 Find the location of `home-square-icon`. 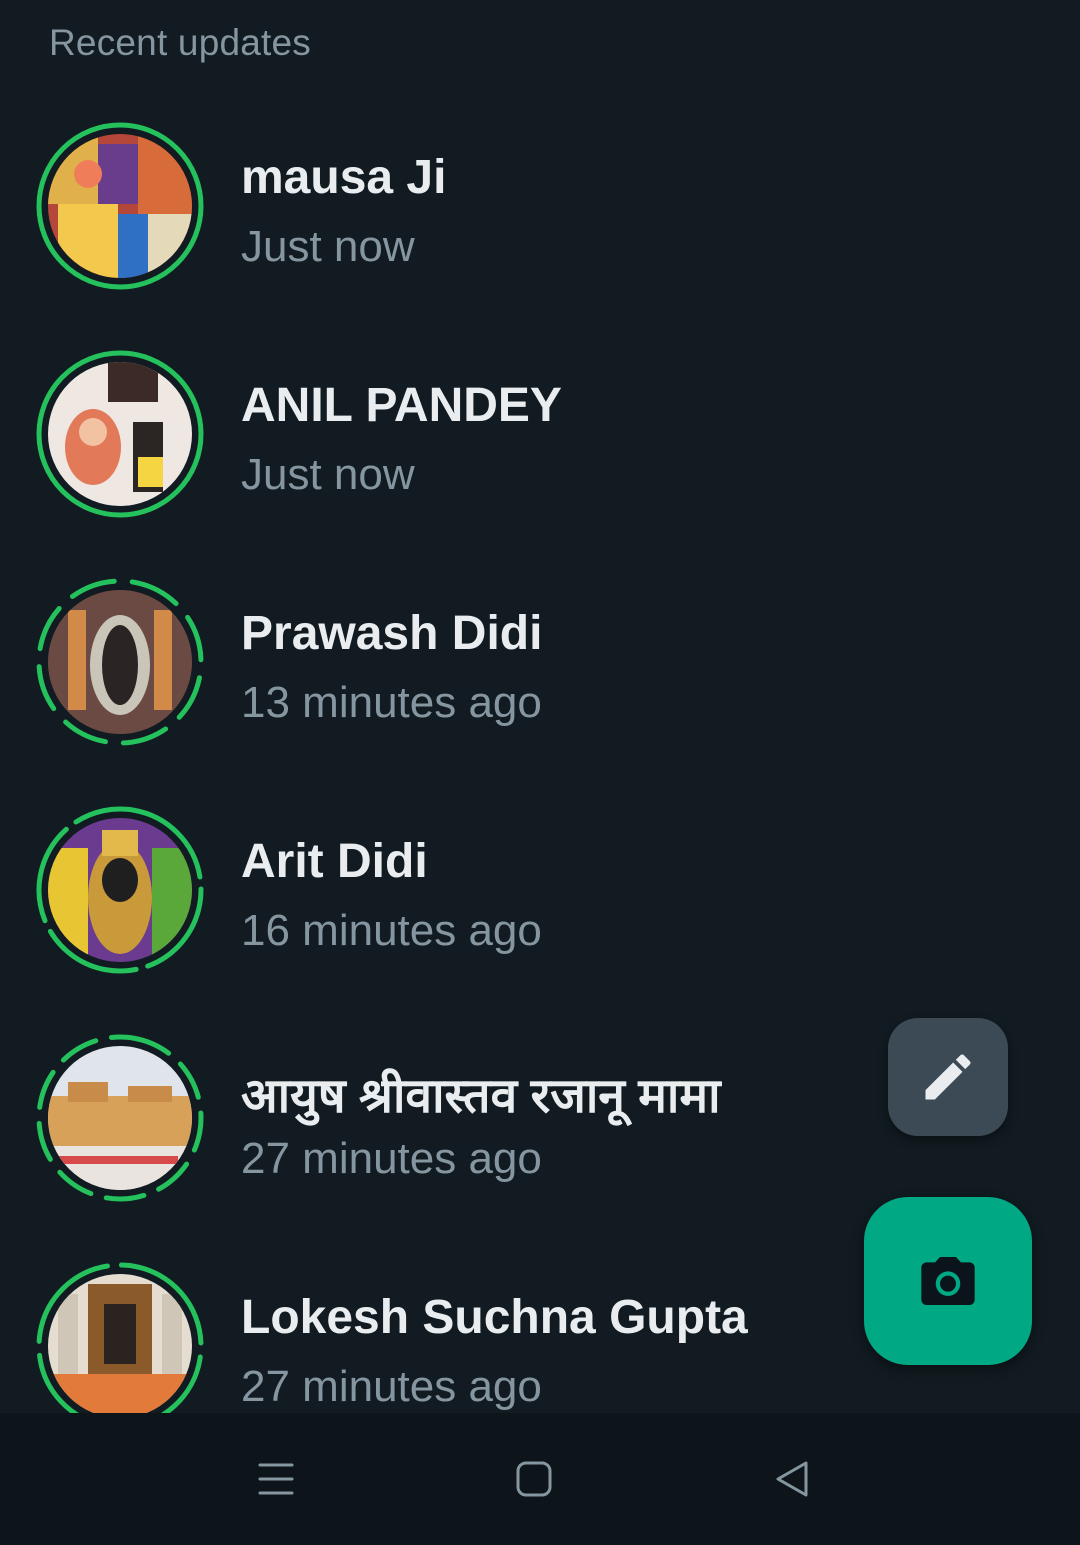

home-square-icon is located at coordinates (534, 1479).